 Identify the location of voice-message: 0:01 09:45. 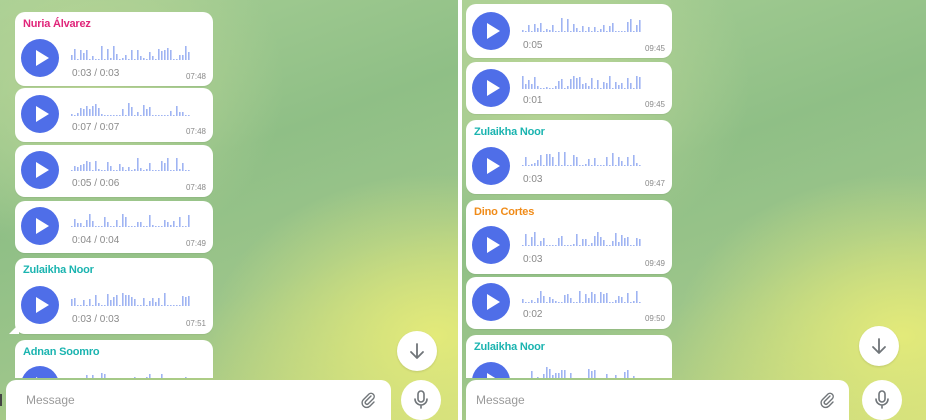
(569, 88).